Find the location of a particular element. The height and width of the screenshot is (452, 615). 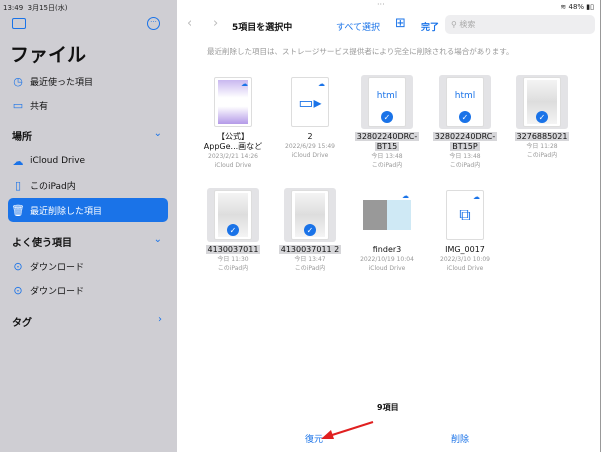

grid-view-icon: ⊞ is located at coordinates (400, 23).